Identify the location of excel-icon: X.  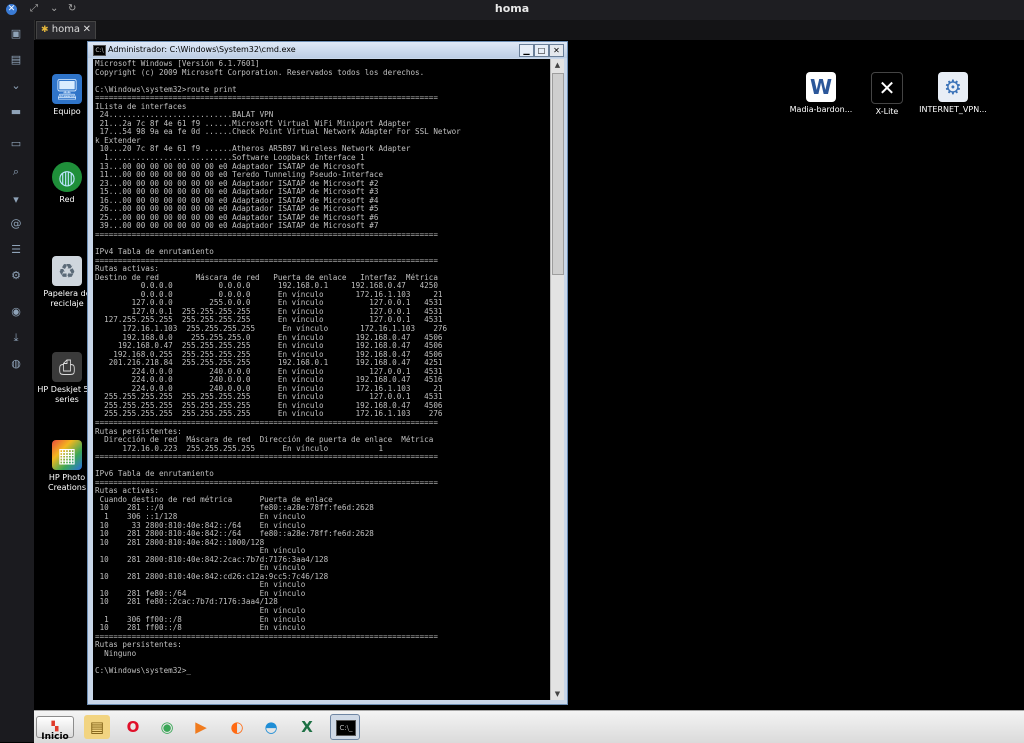
(307, 727).